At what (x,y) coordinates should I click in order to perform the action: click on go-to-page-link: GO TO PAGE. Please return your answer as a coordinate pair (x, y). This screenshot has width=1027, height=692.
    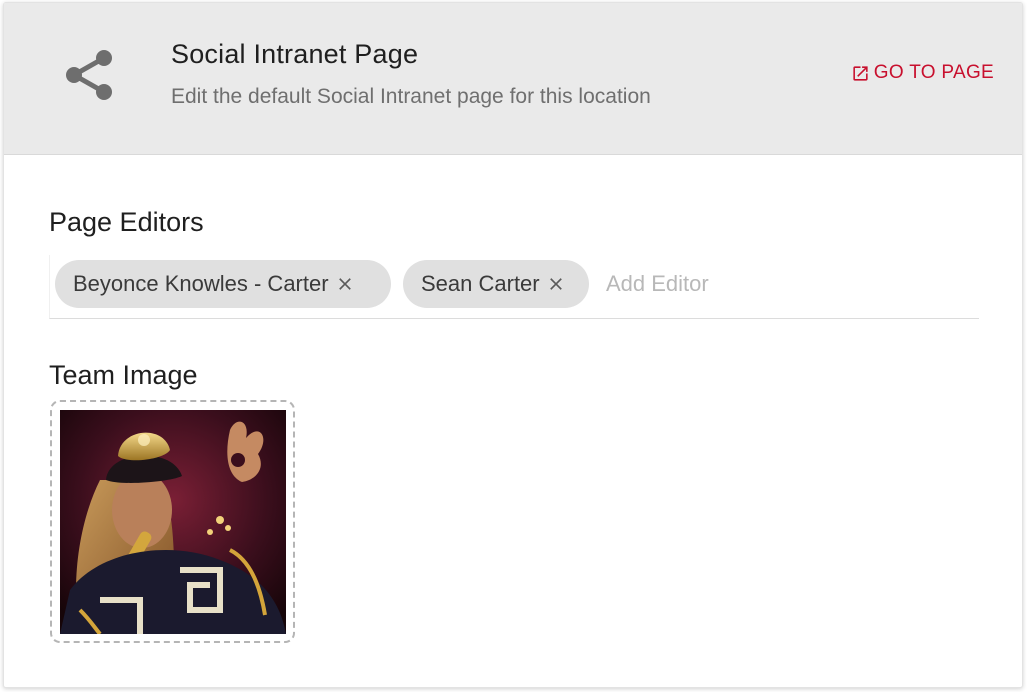
    Looking at the image, I should click on (922, 73).